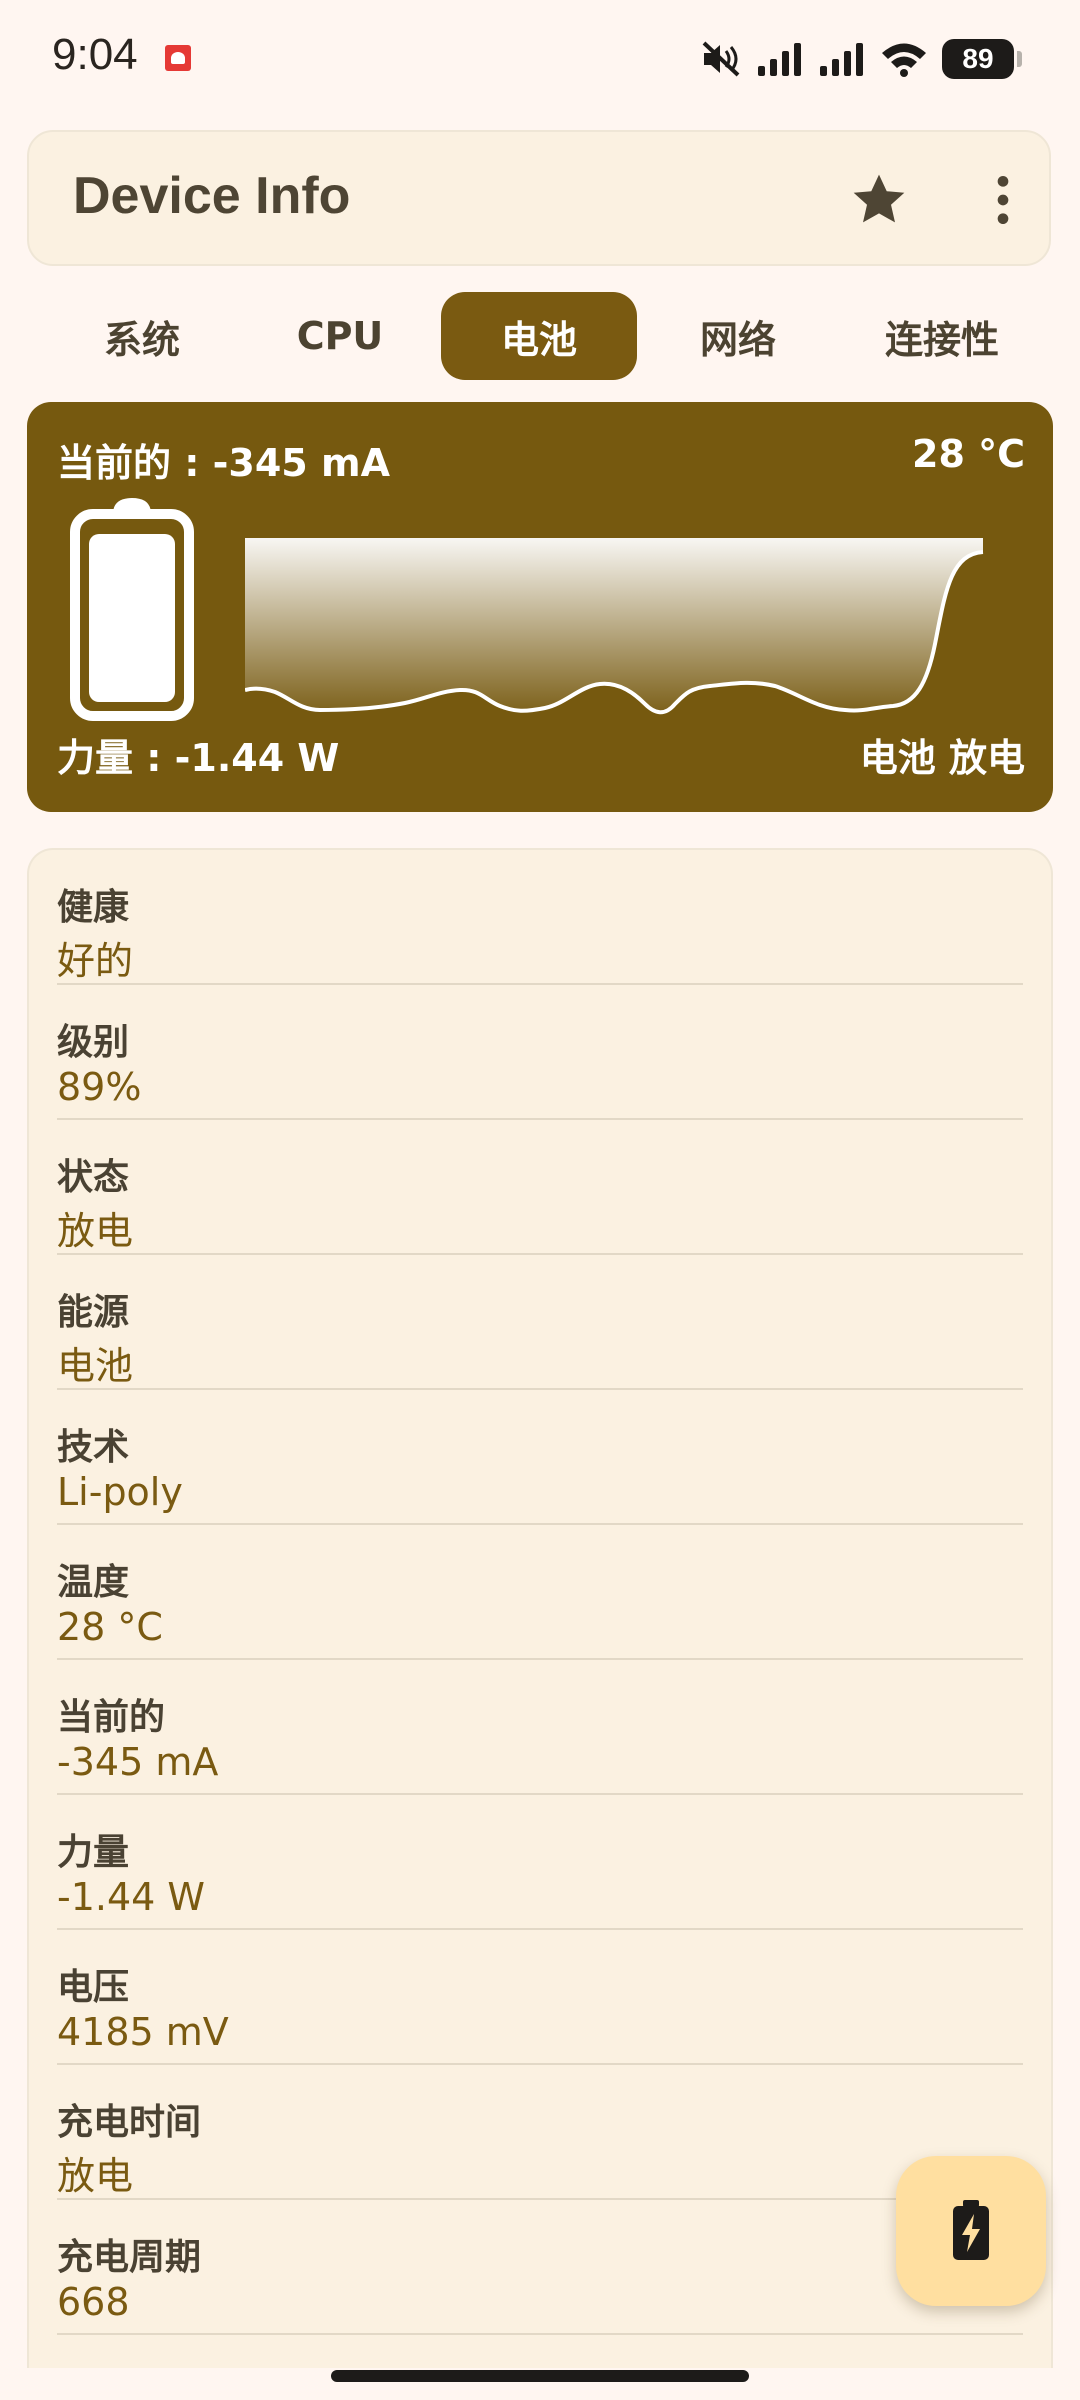 Image resolution: width=1080 pixels, height=2400 pixels. What do you see at coordinates (540, 1187) in the screenshot?
I see `list-item-status: 状态 放电` at bounding box center [540, 1187].